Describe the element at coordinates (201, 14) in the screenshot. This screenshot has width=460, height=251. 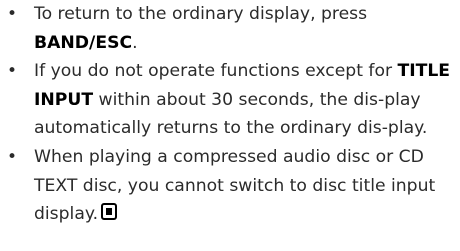
I see `note-text: To return to the ordinary display, press` at that location.